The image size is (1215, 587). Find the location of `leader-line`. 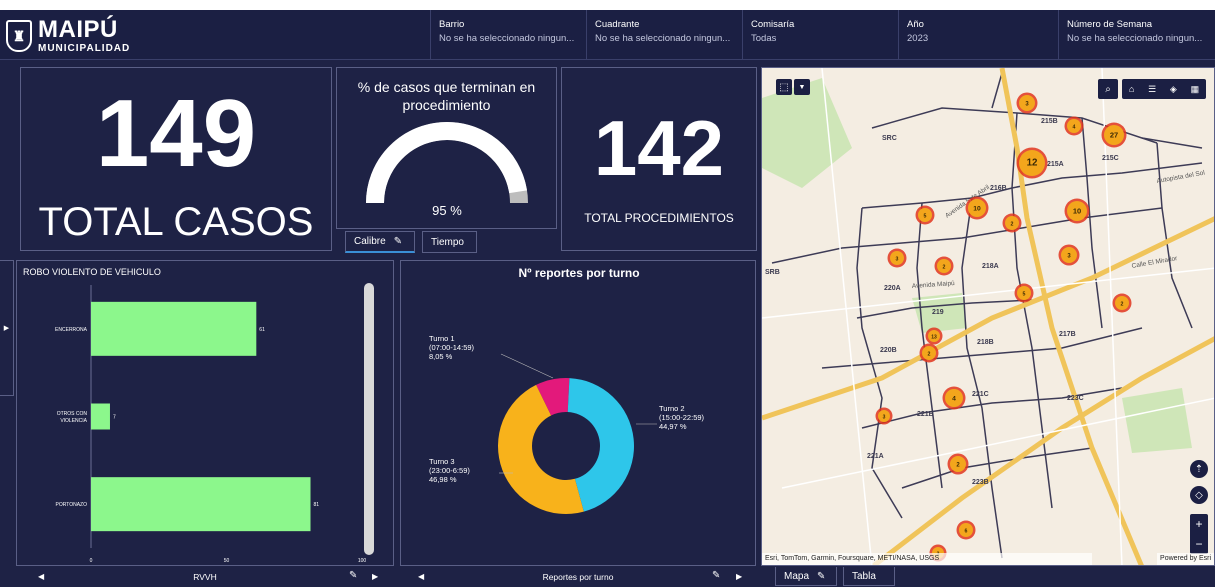

leader-line is located at coordinates (527, 366).